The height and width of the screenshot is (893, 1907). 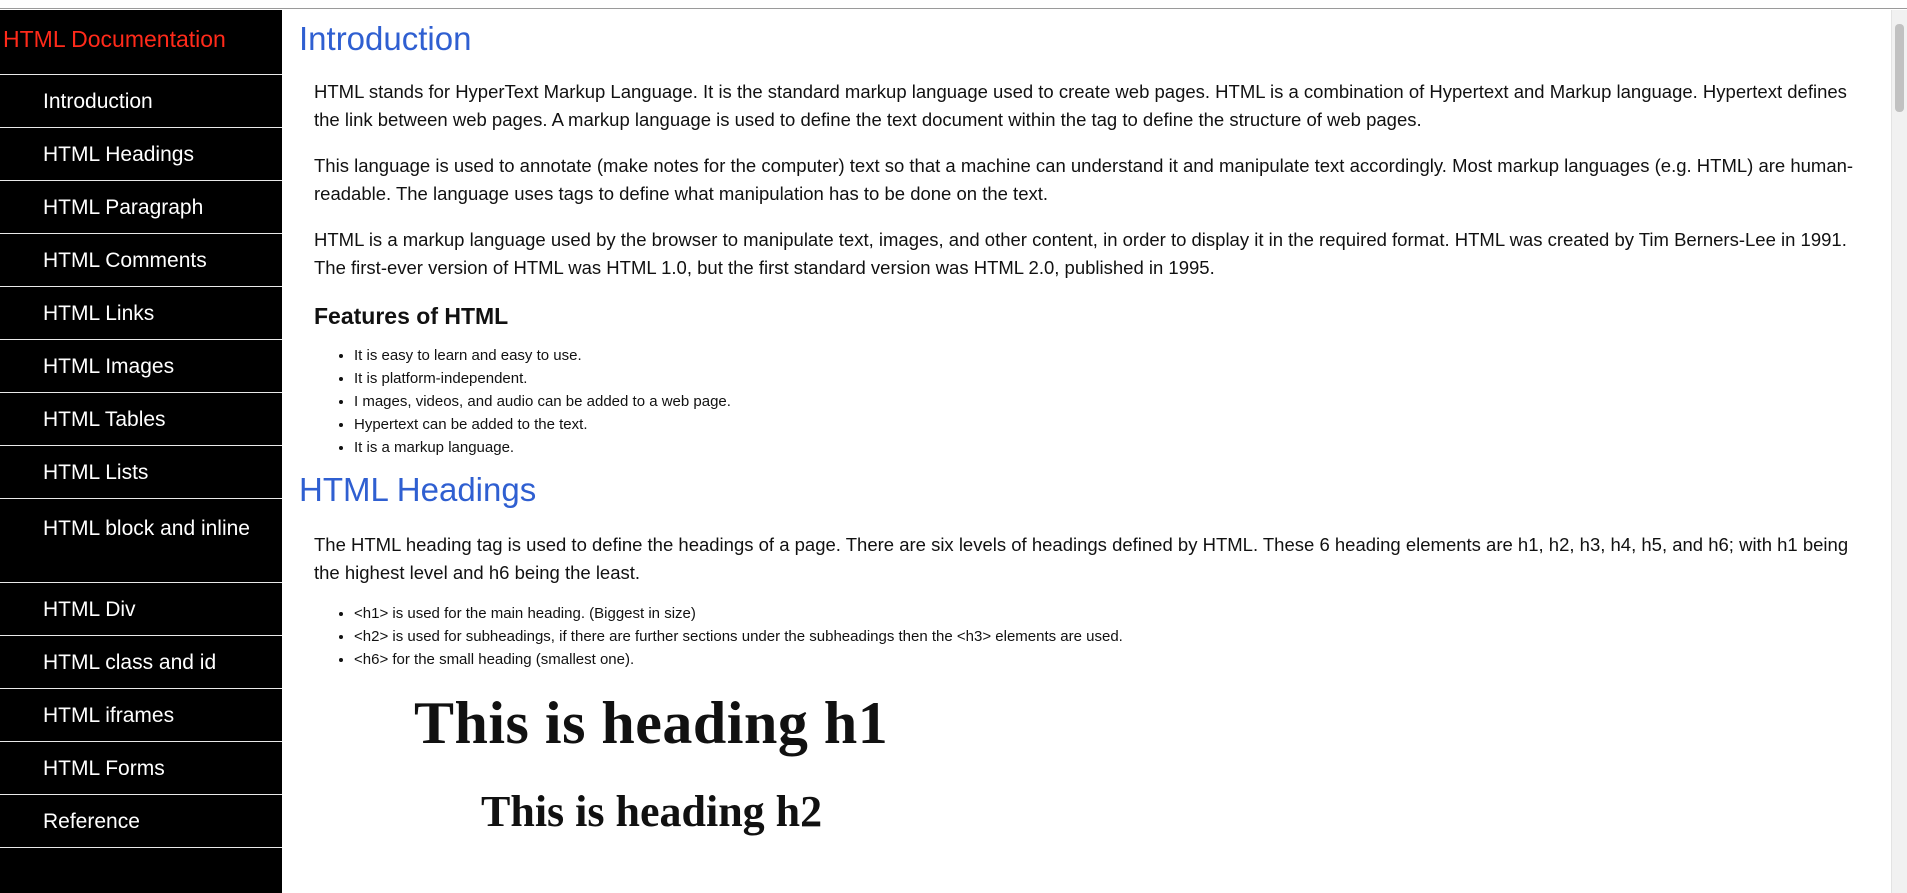 I want to click on sidebar-item: HTML class and id, so click(x=141, y=661).